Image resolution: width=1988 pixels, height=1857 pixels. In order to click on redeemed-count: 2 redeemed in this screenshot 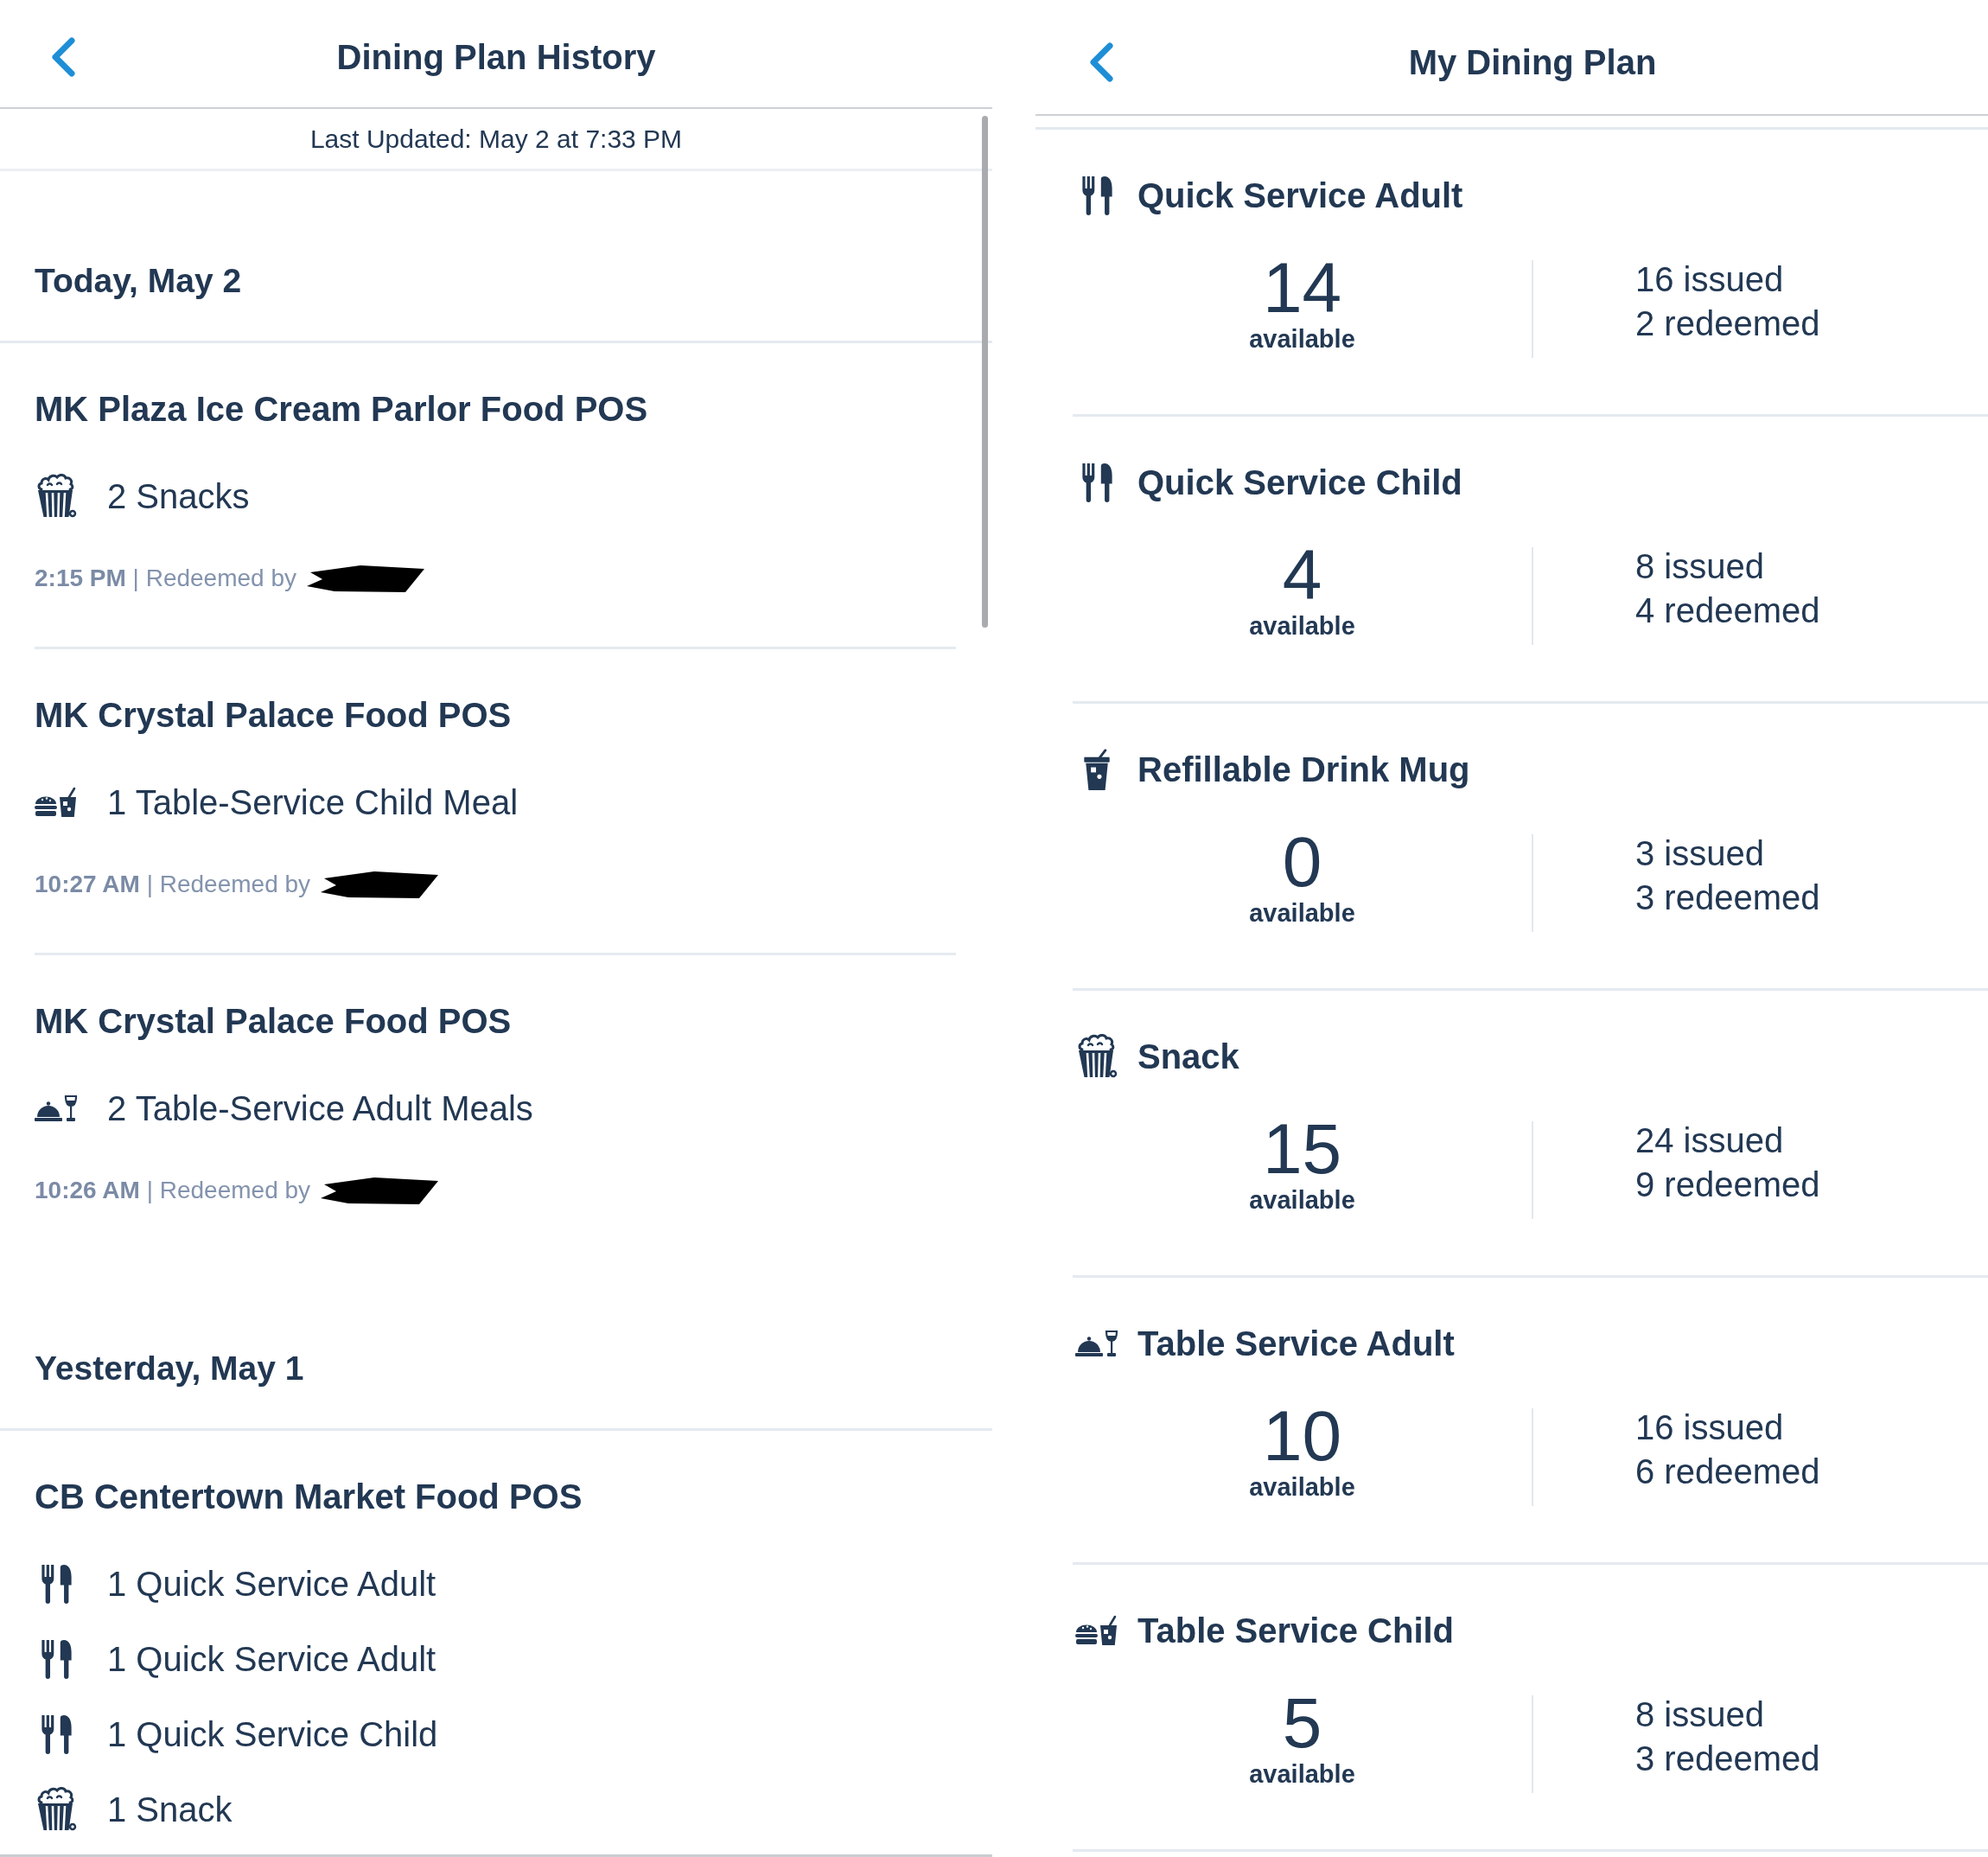, I will do `click(1727, 323)`.